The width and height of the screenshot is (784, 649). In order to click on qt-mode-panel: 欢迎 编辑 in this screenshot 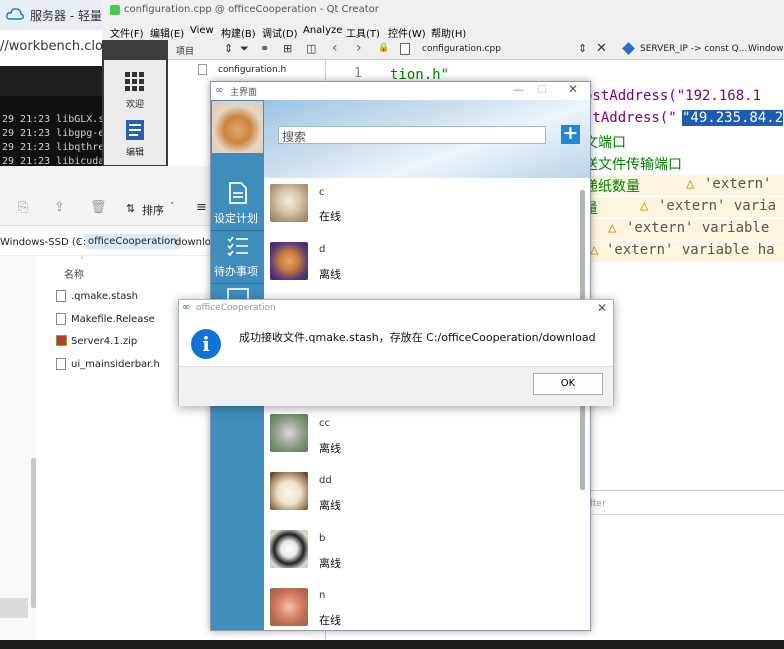, I will do `click(135, 112)`.